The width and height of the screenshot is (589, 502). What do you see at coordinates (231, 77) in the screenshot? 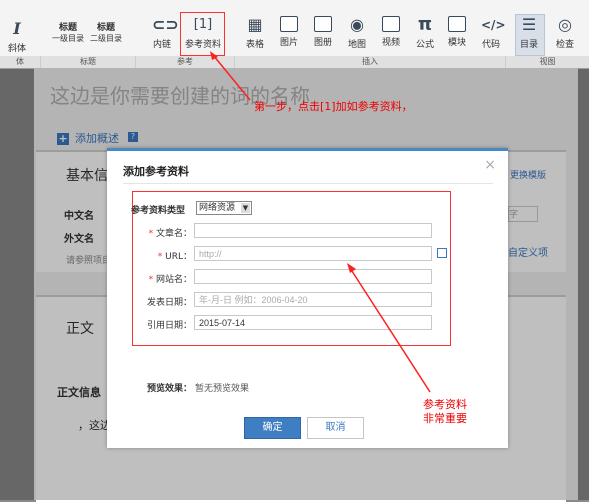
I see `arrow-to-reference-button` at bounding box center [231, 77].